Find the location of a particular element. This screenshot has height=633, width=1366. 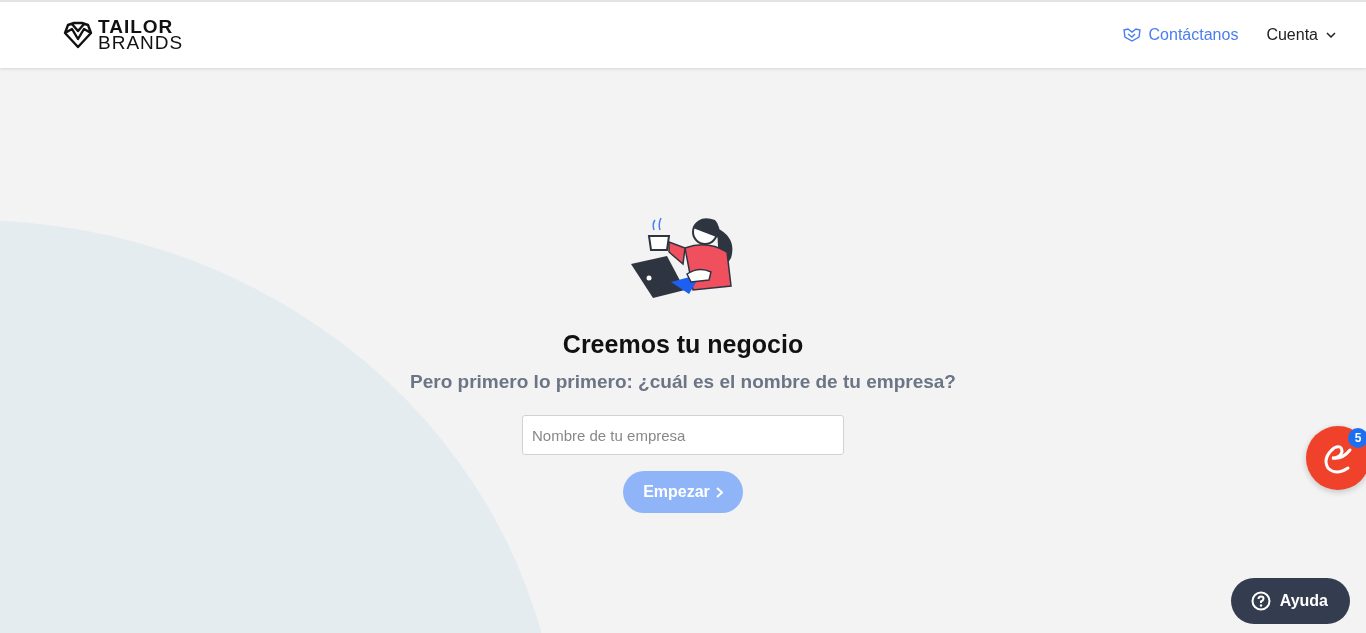

logo-text: TAILOR BRANDS is located at coordinates (141, 35).